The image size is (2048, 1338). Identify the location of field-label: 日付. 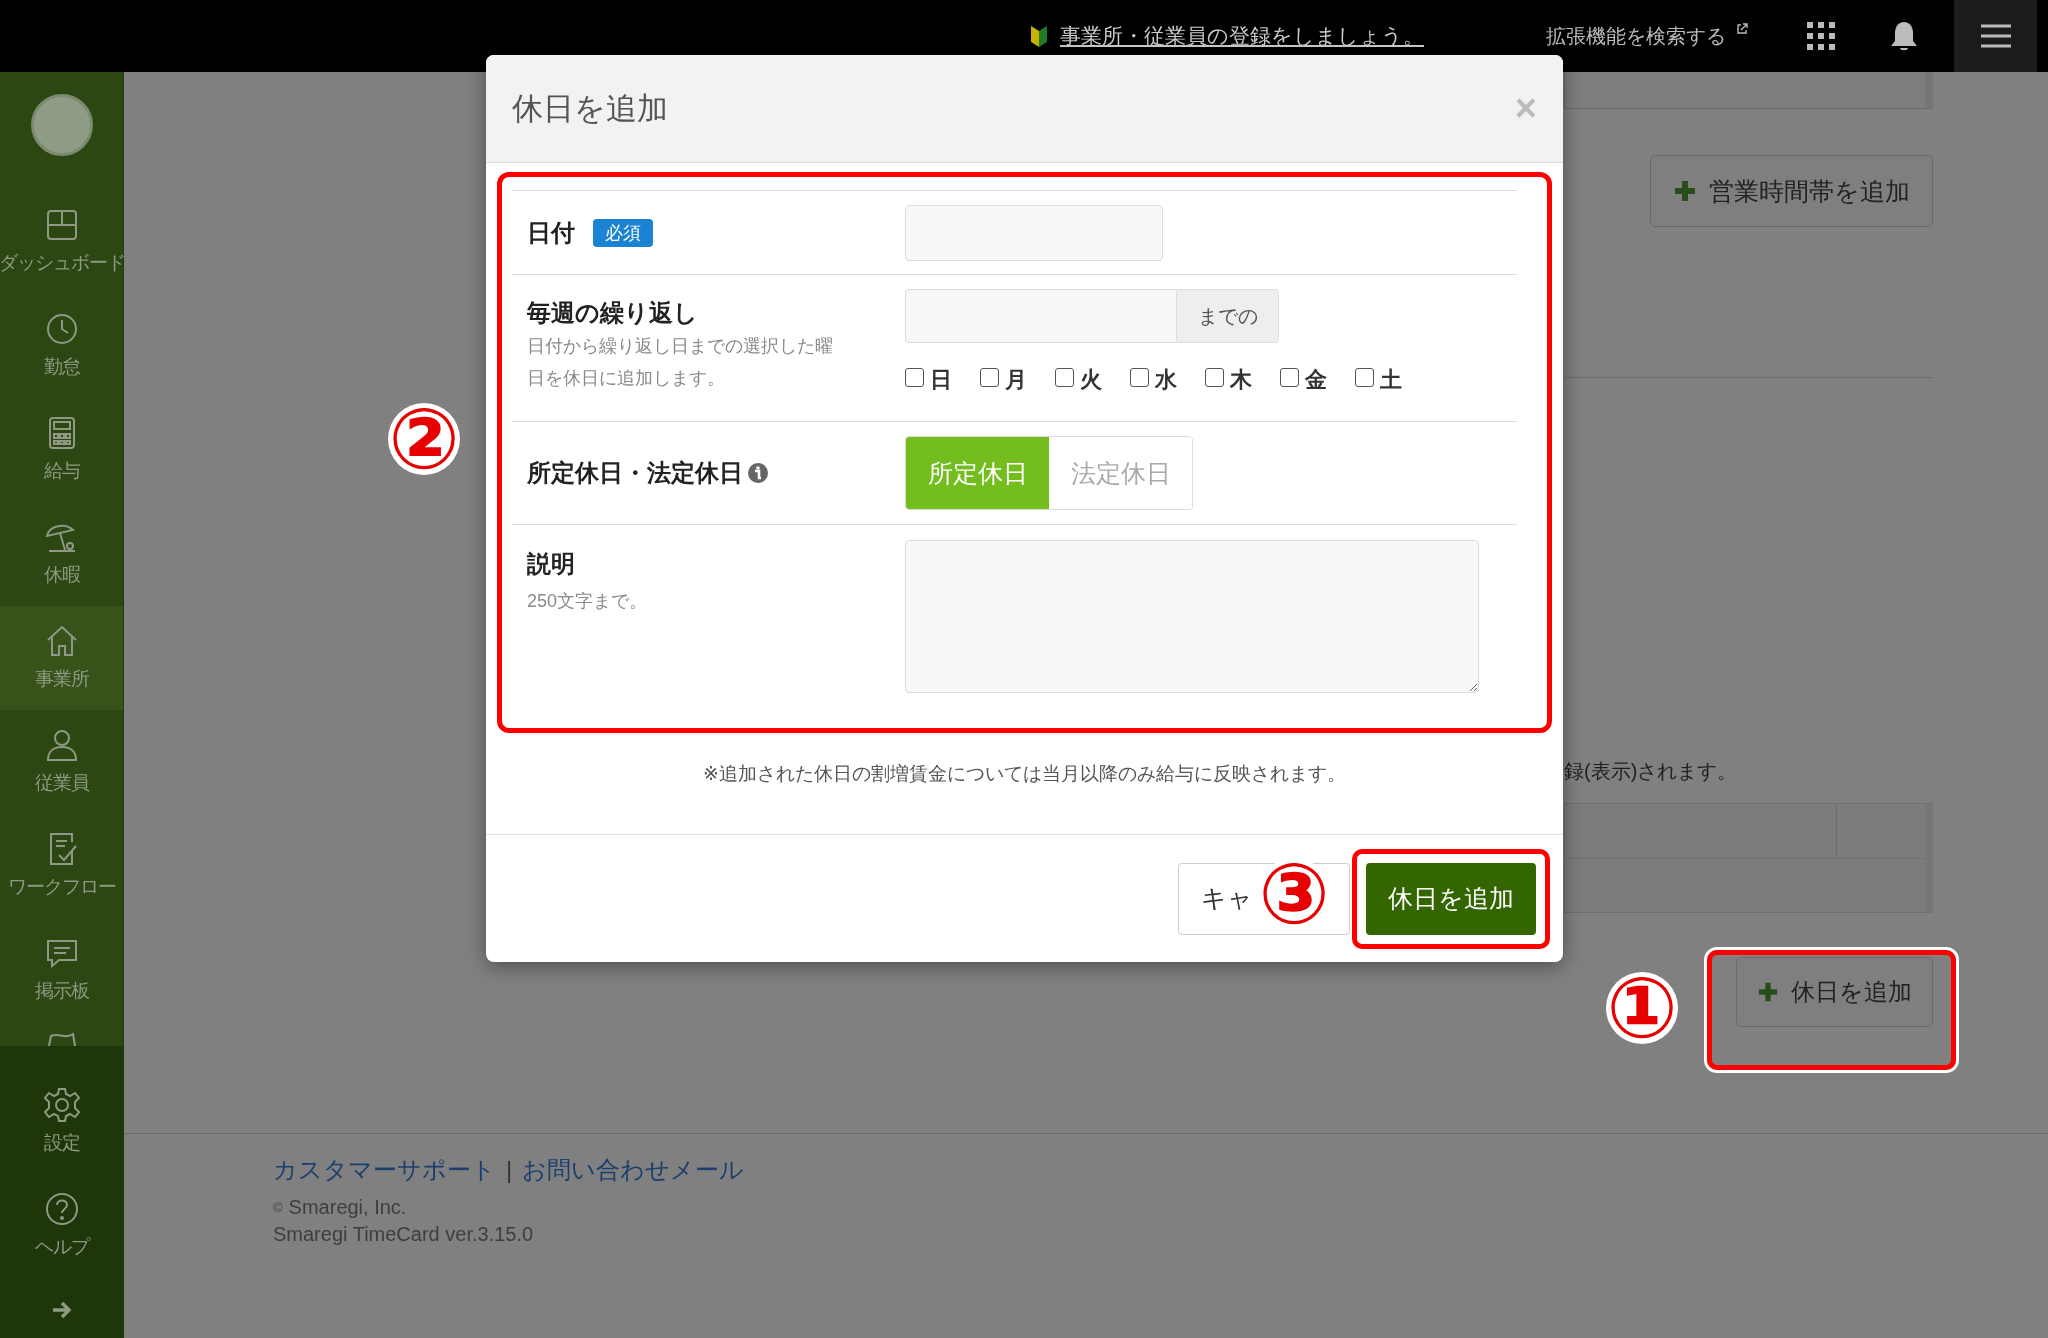
(551, 232).